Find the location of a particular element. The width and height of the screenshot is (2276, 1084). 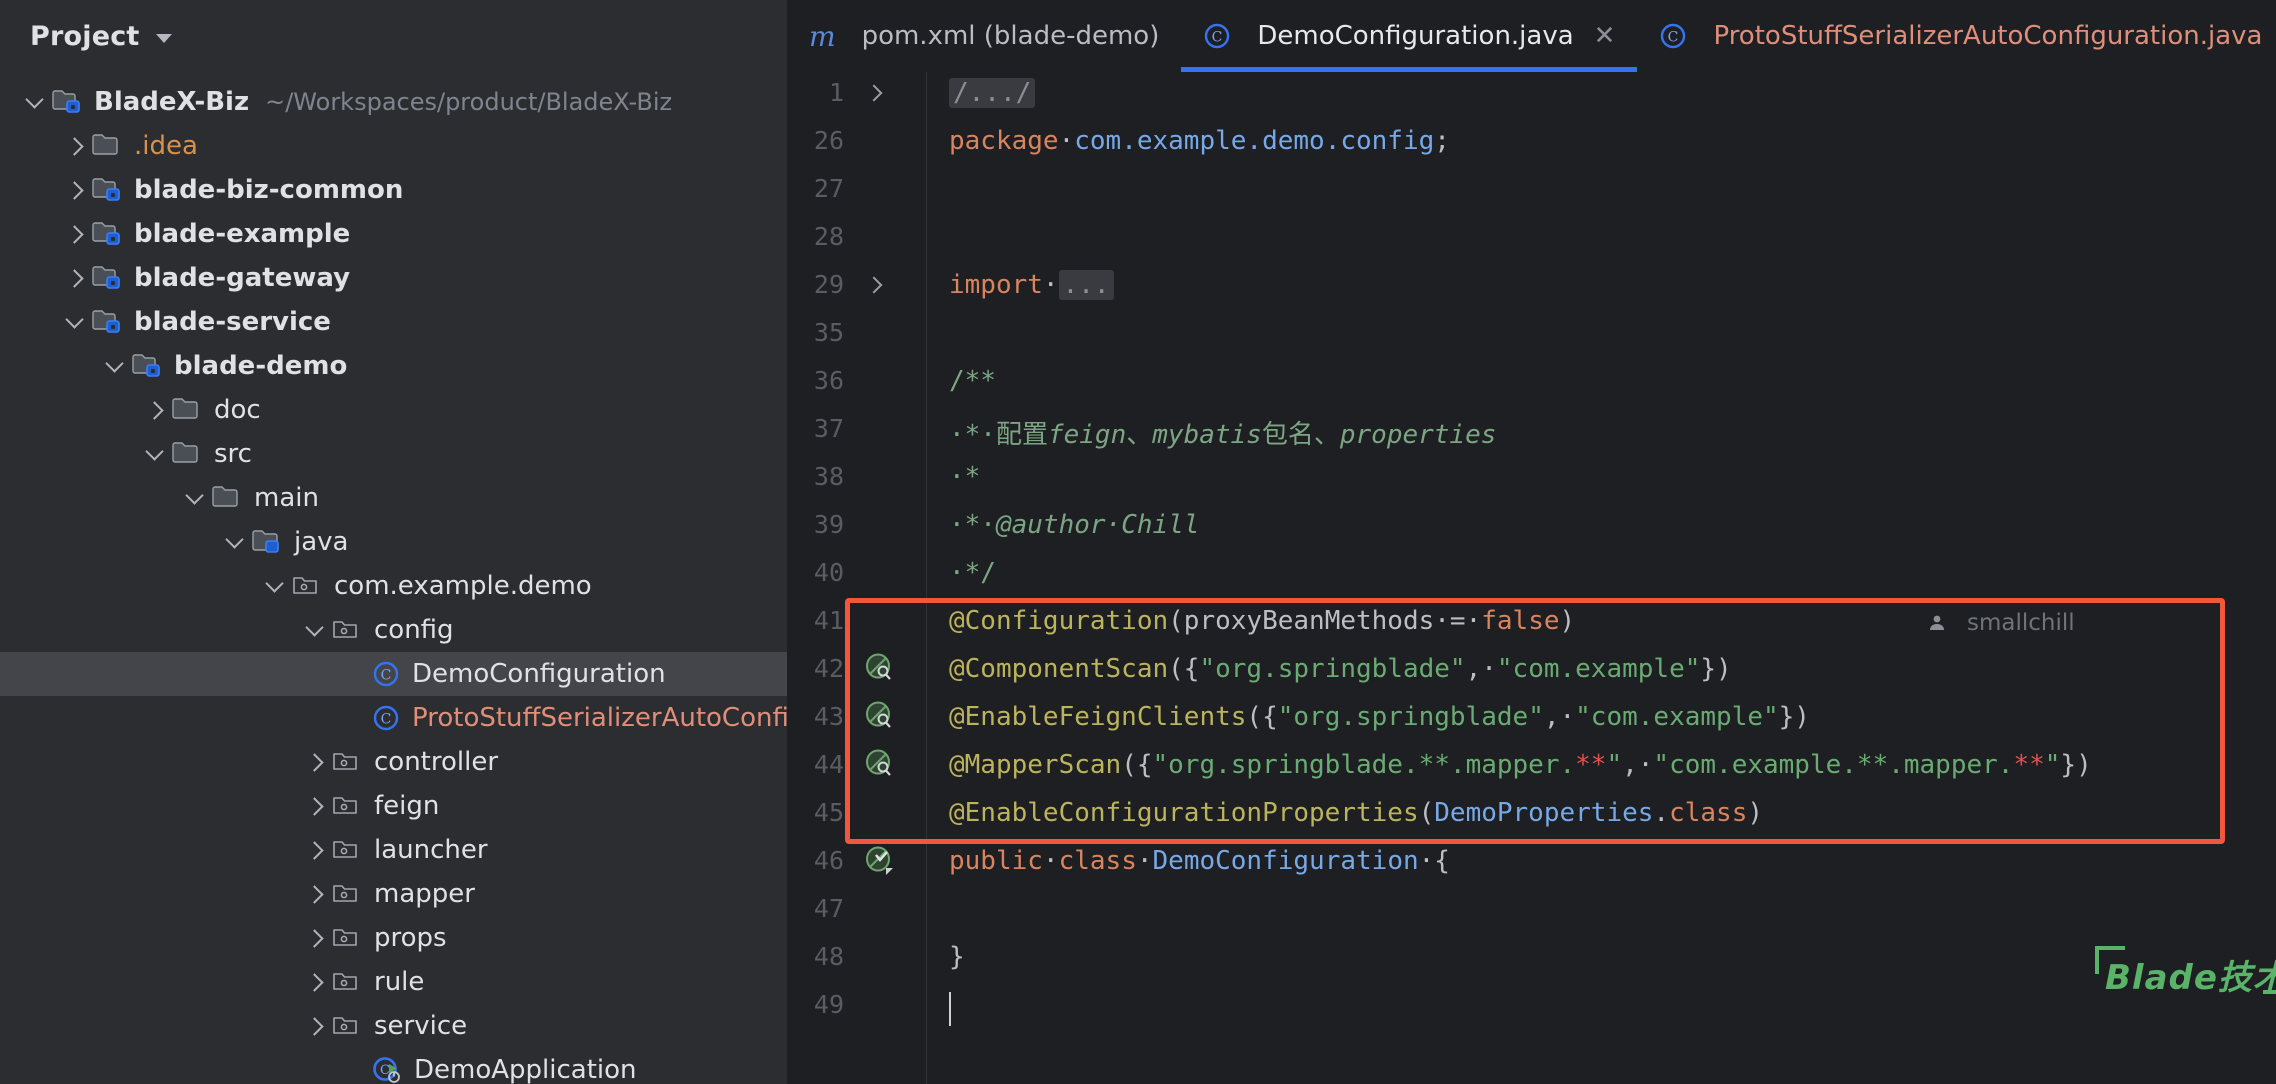

line-number: 47 is located at coordinates (828, 908).